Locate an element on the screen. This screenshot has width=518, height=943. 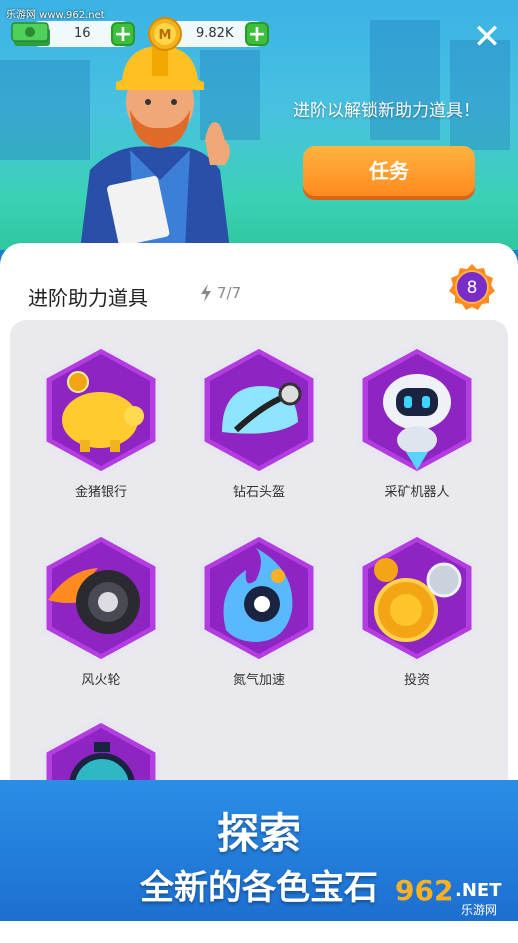
close-button: ✕ is located at coordinates (487, 38).